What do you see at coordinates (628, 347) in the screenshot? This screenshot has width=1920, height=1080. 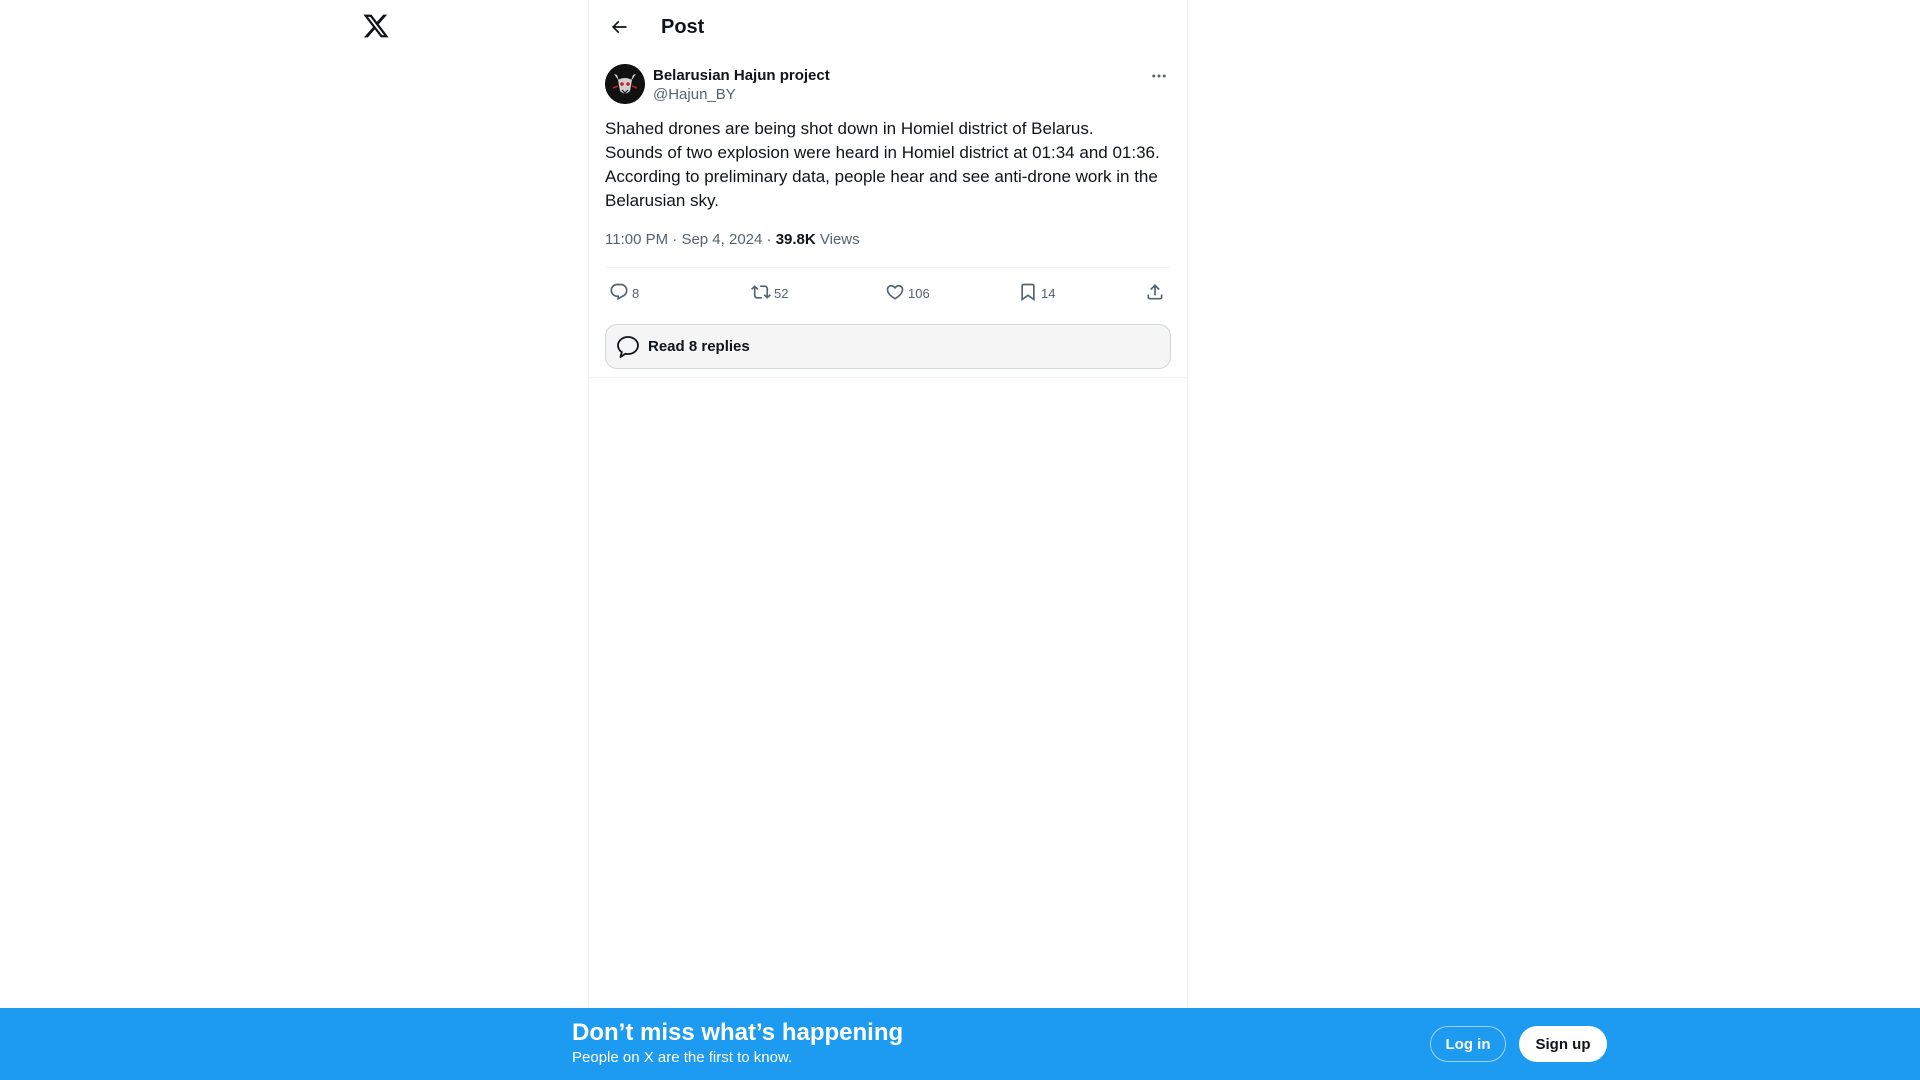 I see `chat-bubble-icon` at bounding box center [628, 347].